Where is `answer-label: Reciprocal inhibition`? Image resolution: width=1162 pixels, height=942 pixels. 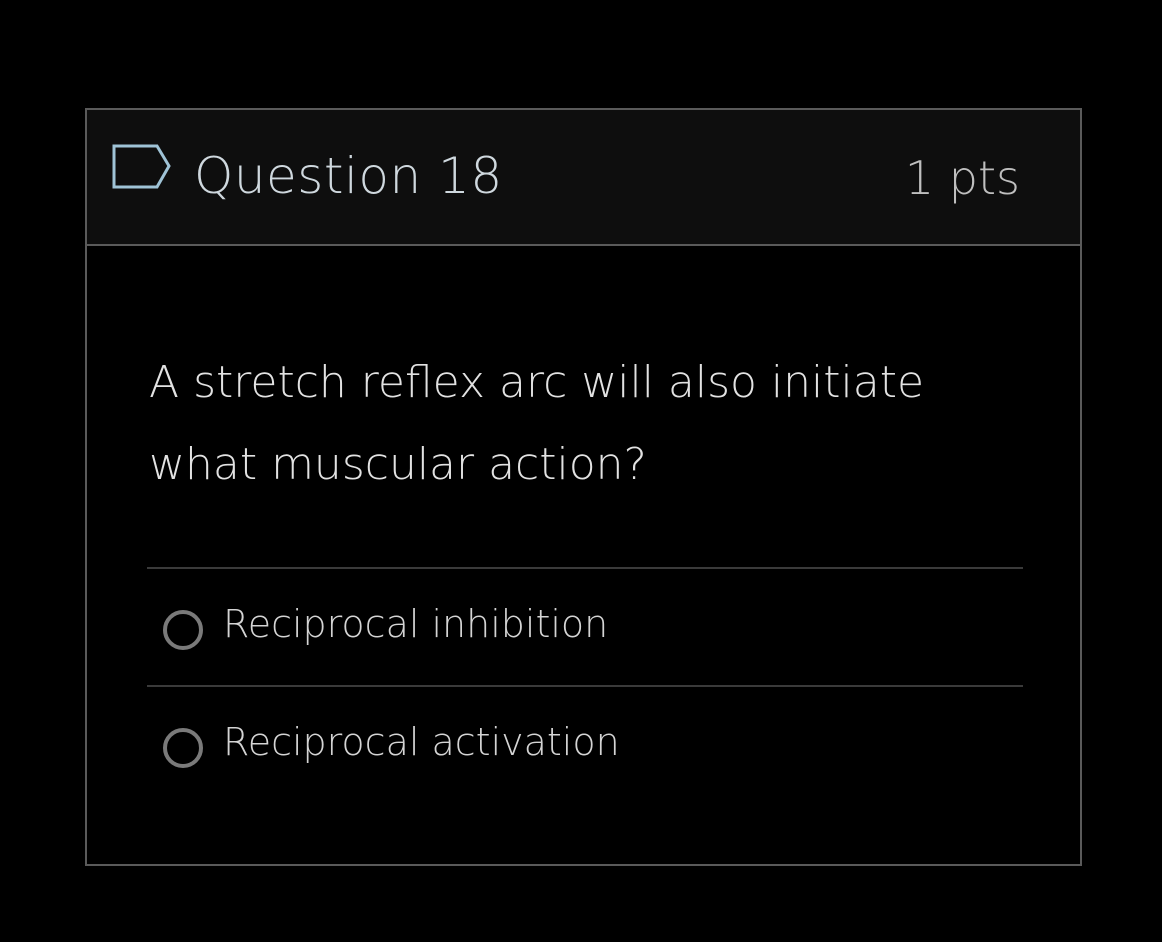
answer-label: Reciprocal inhibition is located at coordinates (415, 624).